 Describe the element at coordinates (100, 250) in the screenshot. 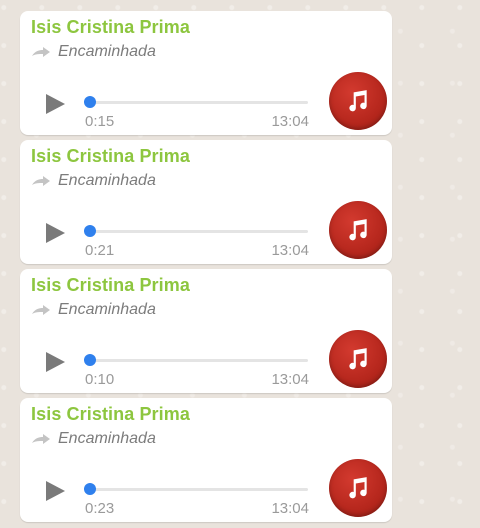

I see `audio-elapsed-time: 0:21` at that location.